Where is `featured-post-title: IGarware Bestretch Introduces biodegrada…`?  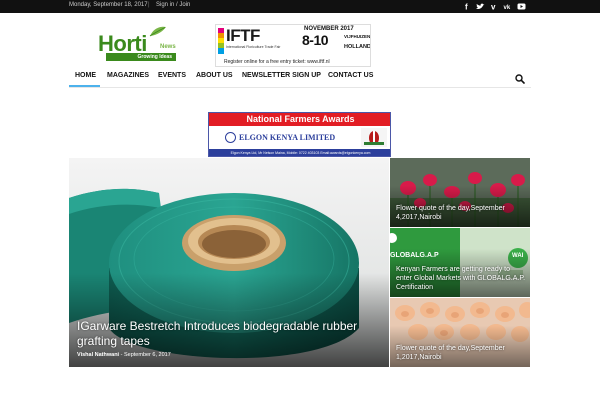
featured-post-title: IGarware Bestretch Introduces biodegrada… is located at coordinates (227, 334).